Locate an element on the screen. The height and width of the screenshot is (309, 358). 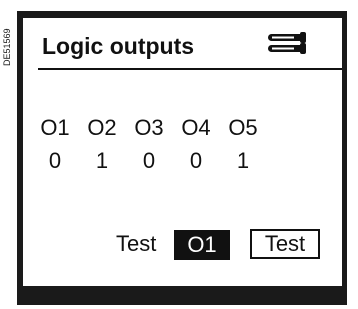
test-label: Test is located at coordinates (136, 243).